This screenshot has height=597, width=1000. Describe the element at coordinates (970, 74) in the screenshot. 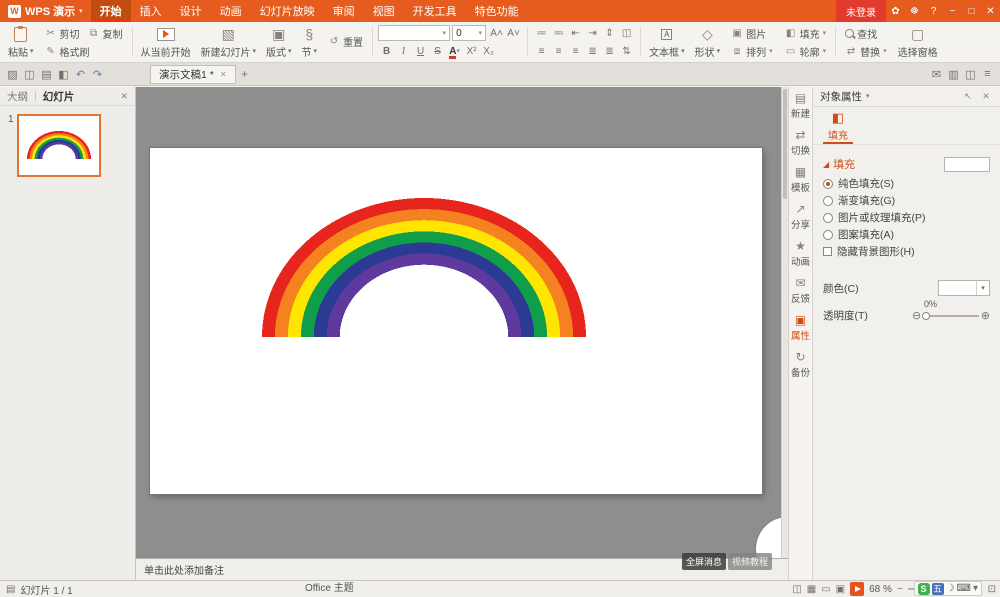

I see `window-split-icon: ◫` at that location.